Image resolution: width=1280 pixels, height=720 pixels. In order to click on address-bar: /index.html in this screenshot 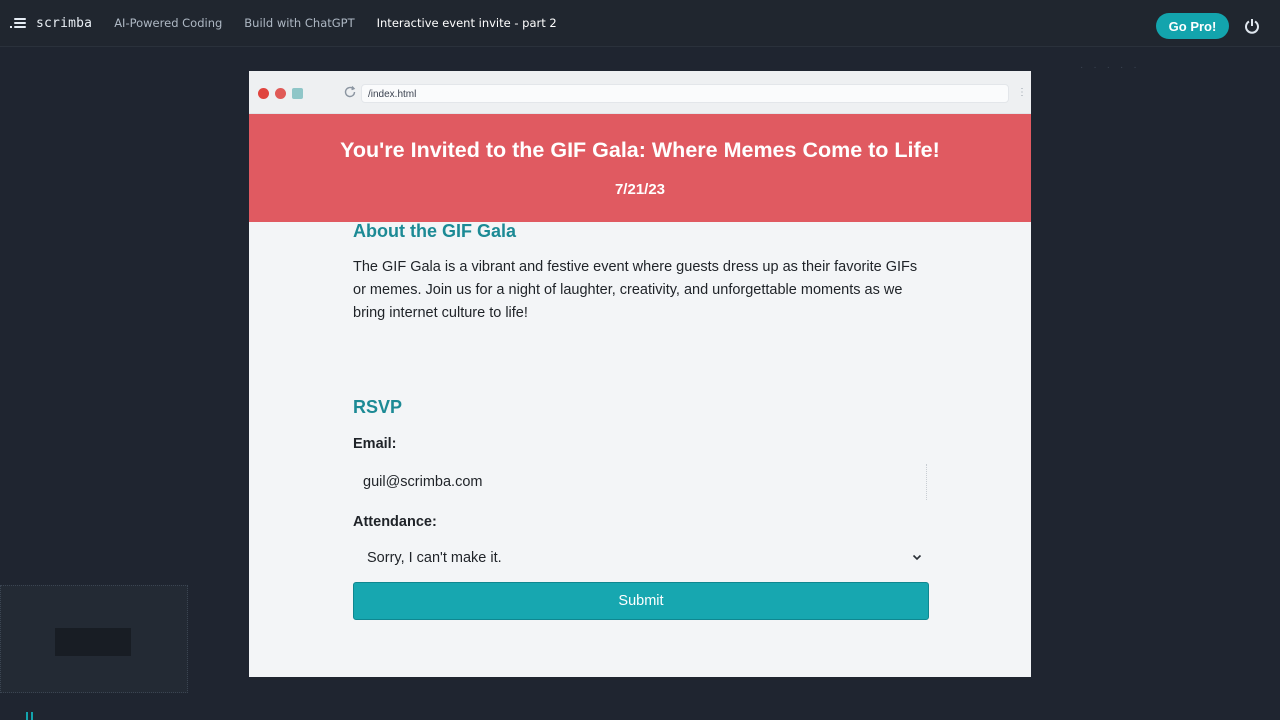, I will do `click(685, 93)`.